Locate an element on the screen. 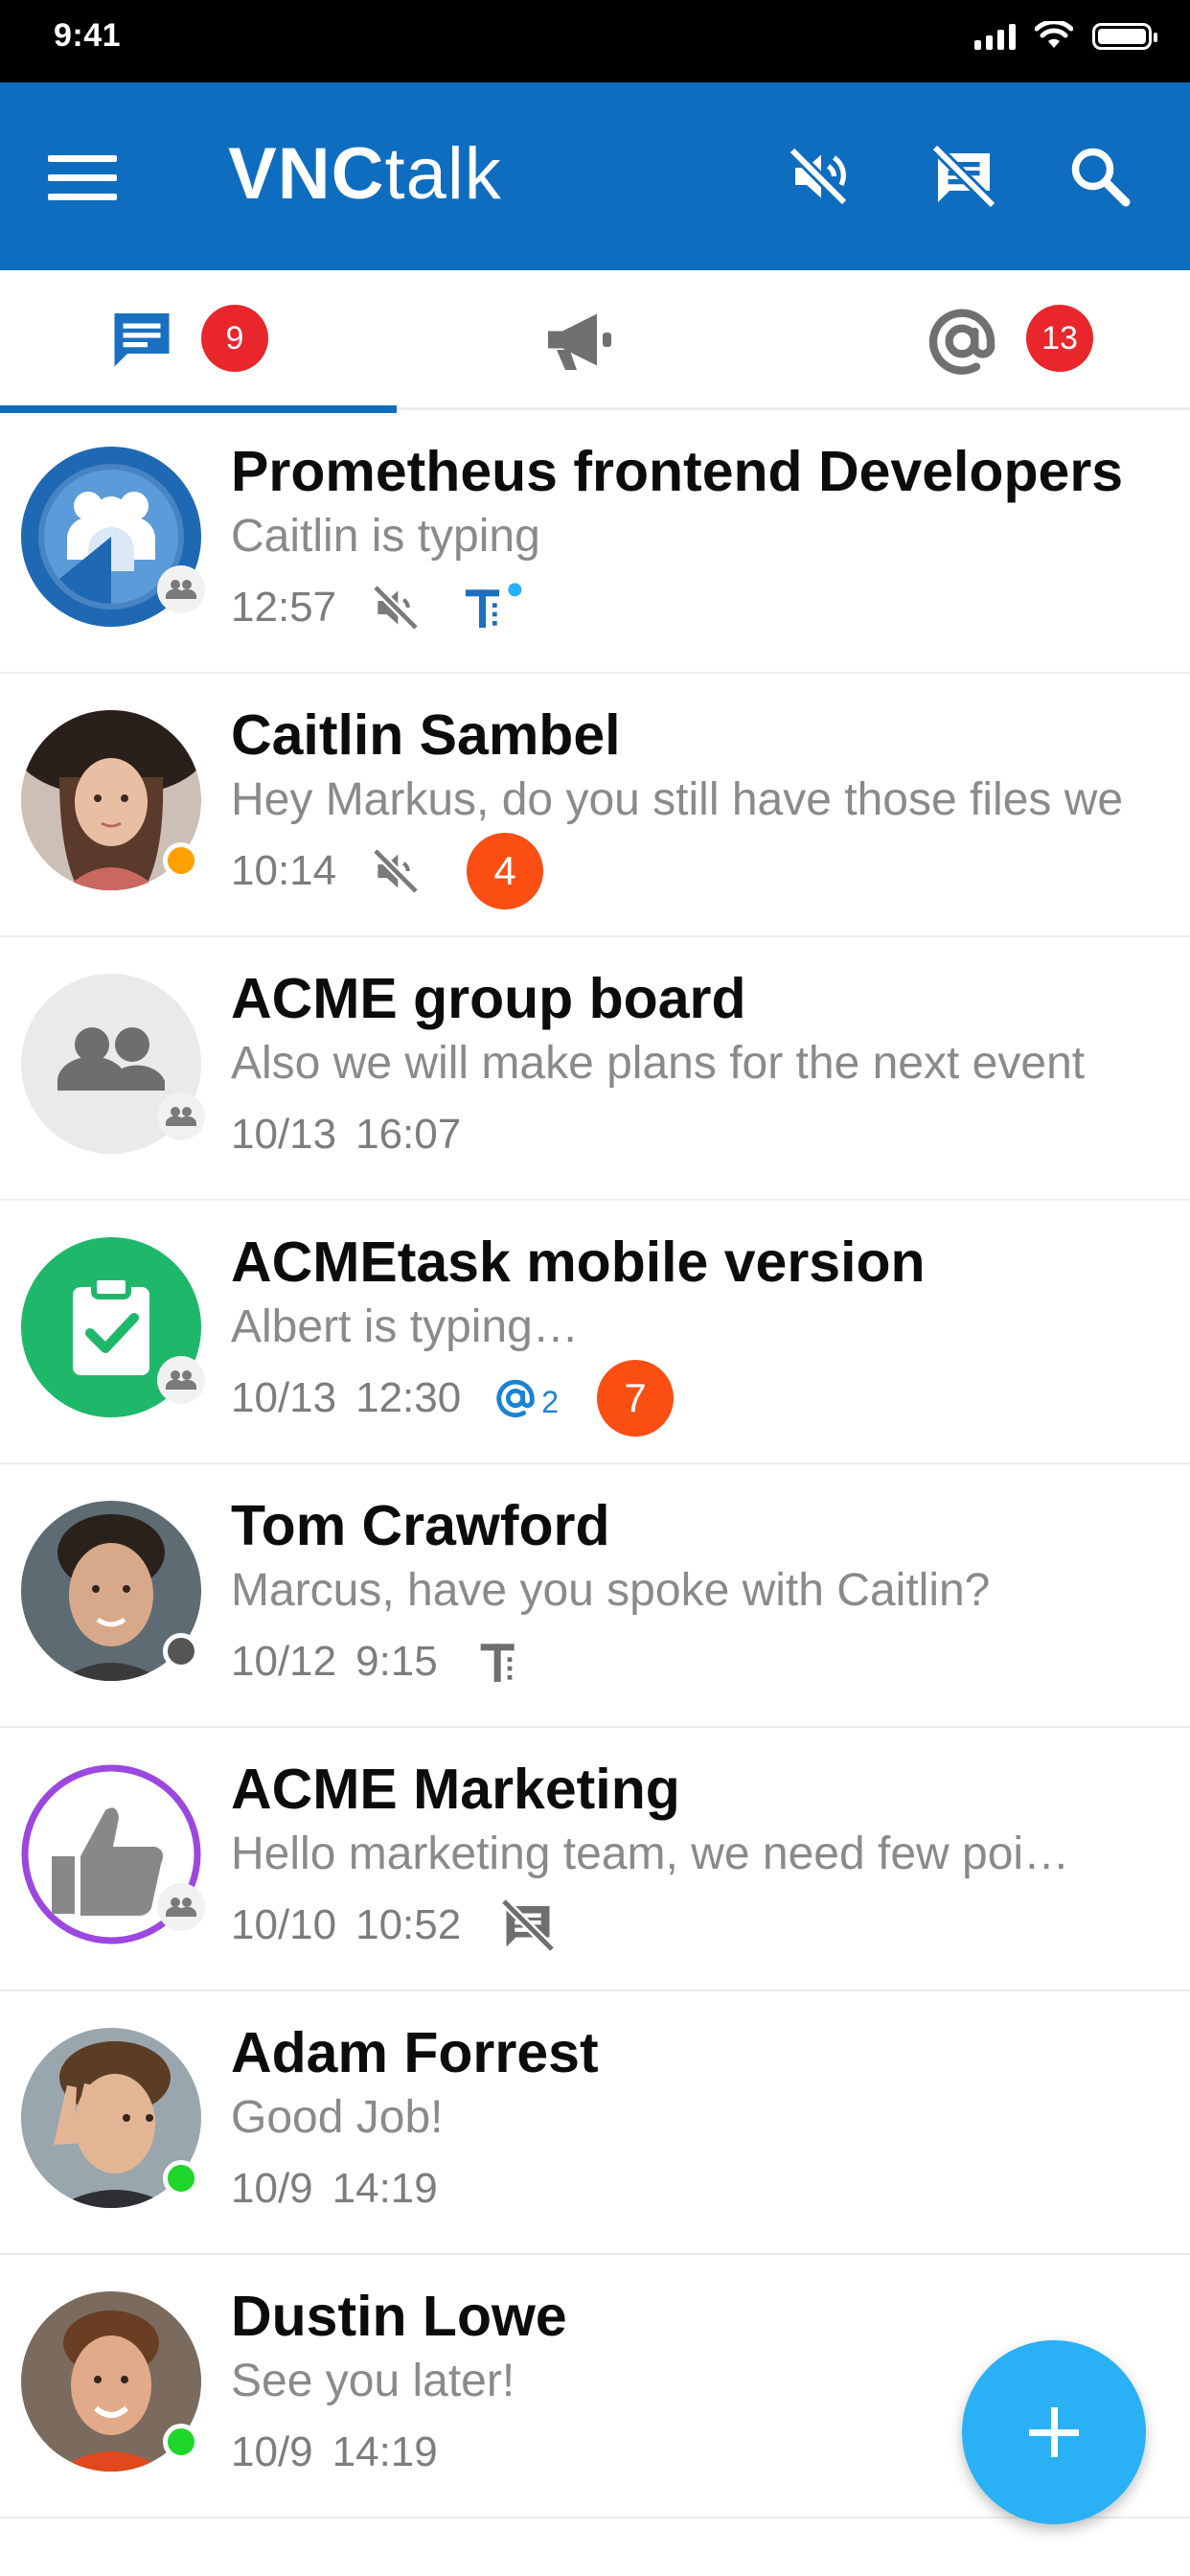  menu-button is located at coordinates (83, 178).